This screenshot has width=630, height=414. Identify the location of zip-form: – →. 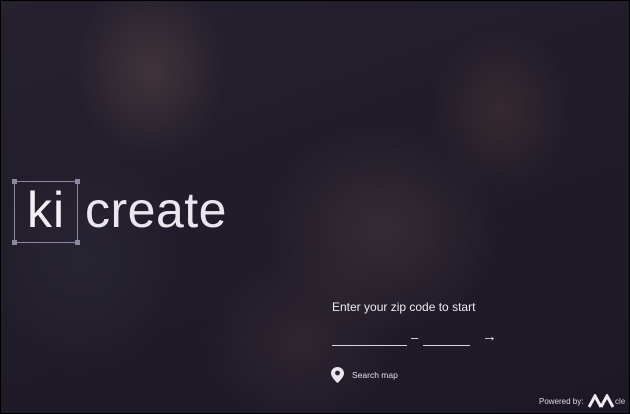
(417, 339).